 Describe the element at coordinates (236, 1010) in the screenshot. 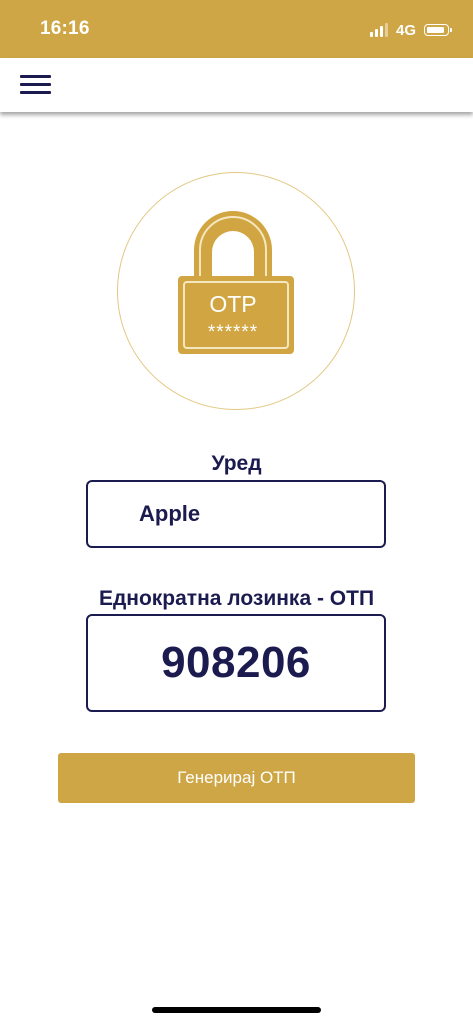

I see `home-indicator` at that location.